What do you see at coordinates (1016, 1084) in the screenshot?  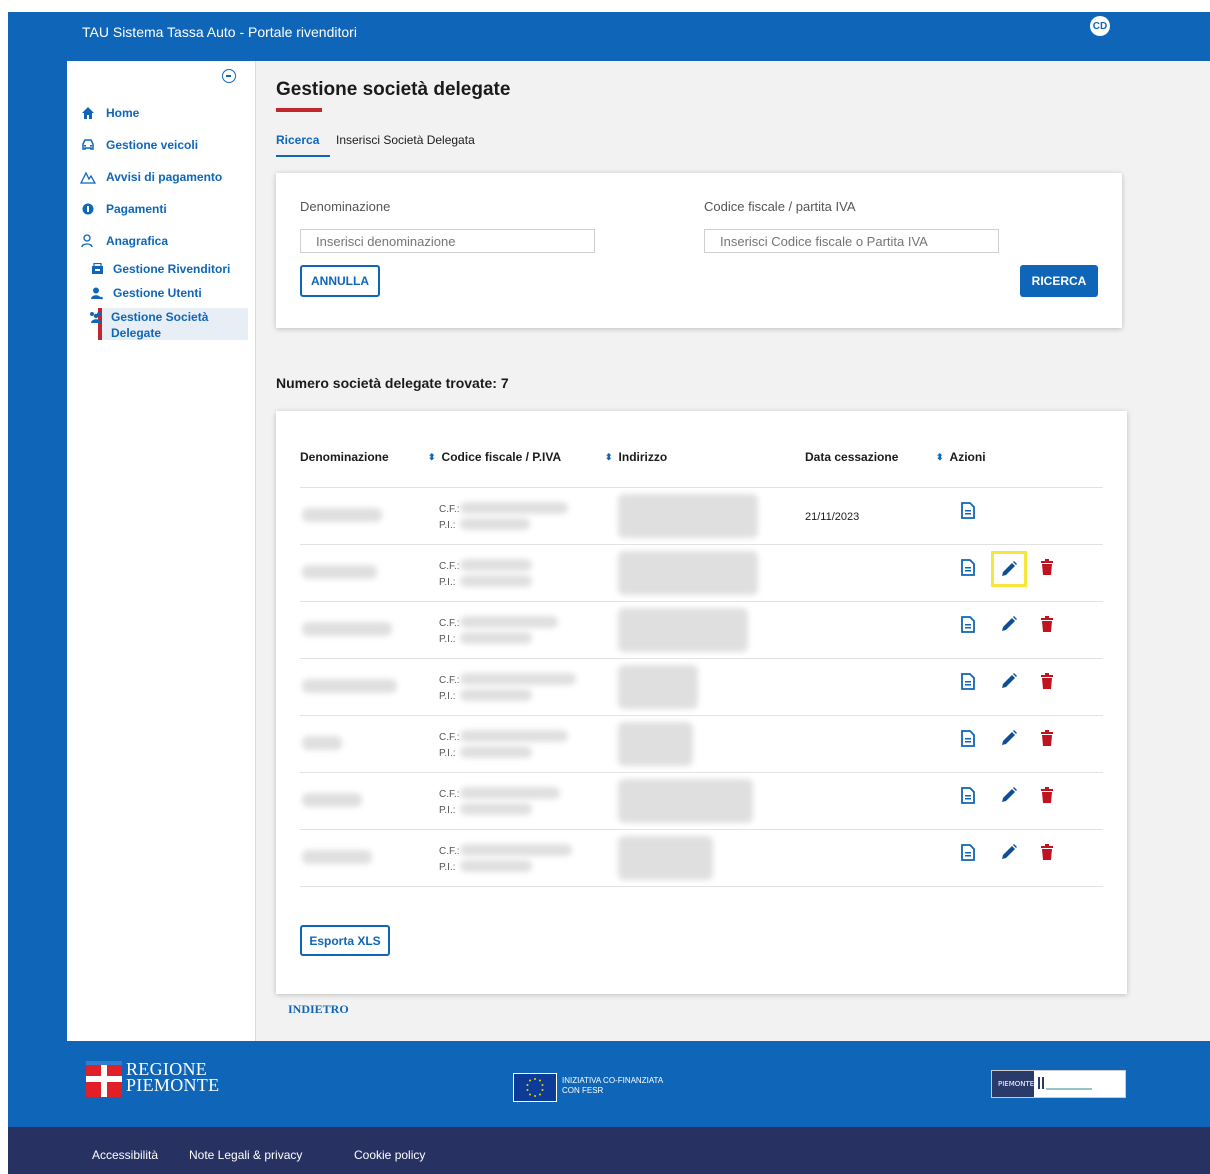 I see `partner-logo-text: PIEMONTE` at bounding box center [1016, 1084].